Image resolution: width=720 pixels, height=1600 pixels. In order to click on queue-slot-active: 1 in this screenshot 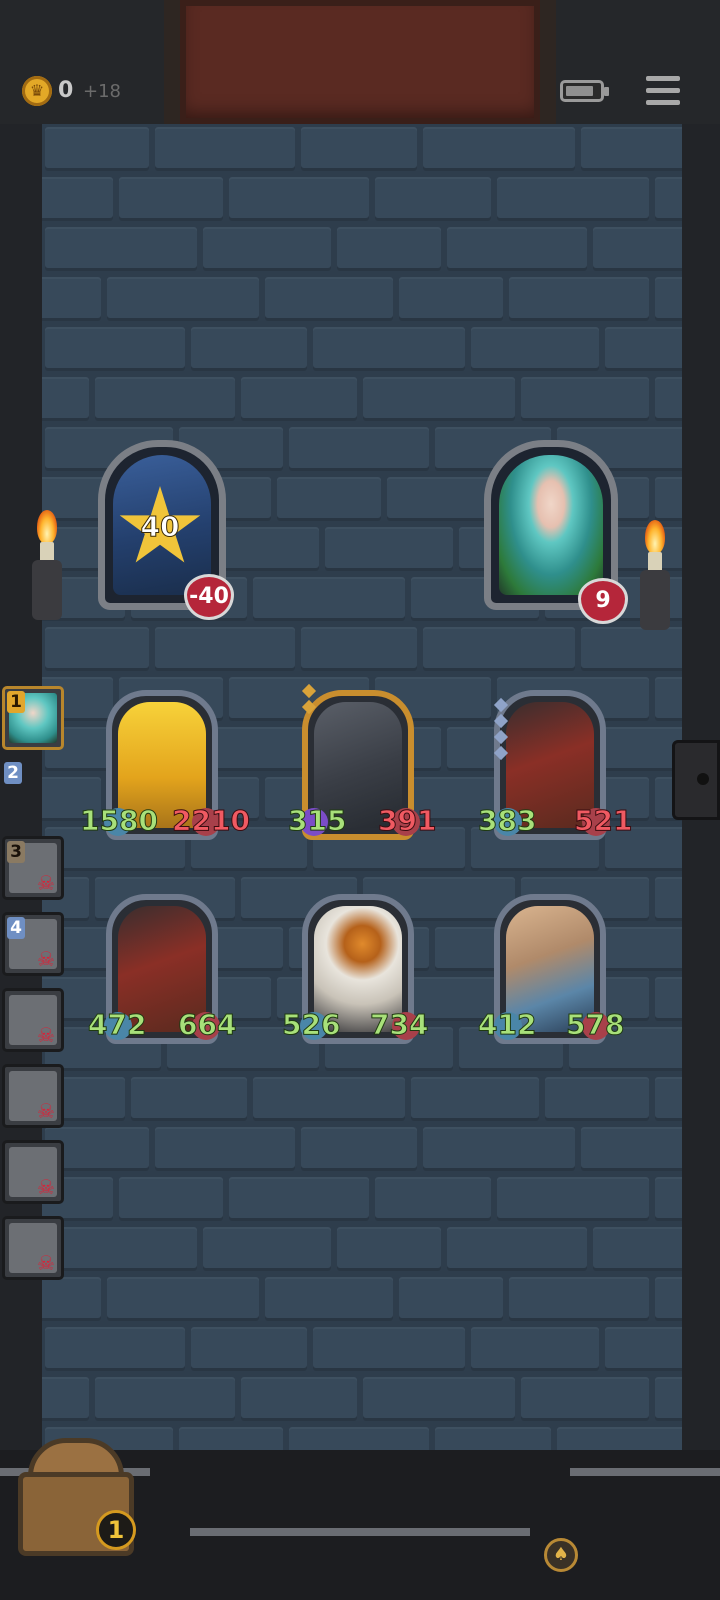, I will do `click(33, 718)`.